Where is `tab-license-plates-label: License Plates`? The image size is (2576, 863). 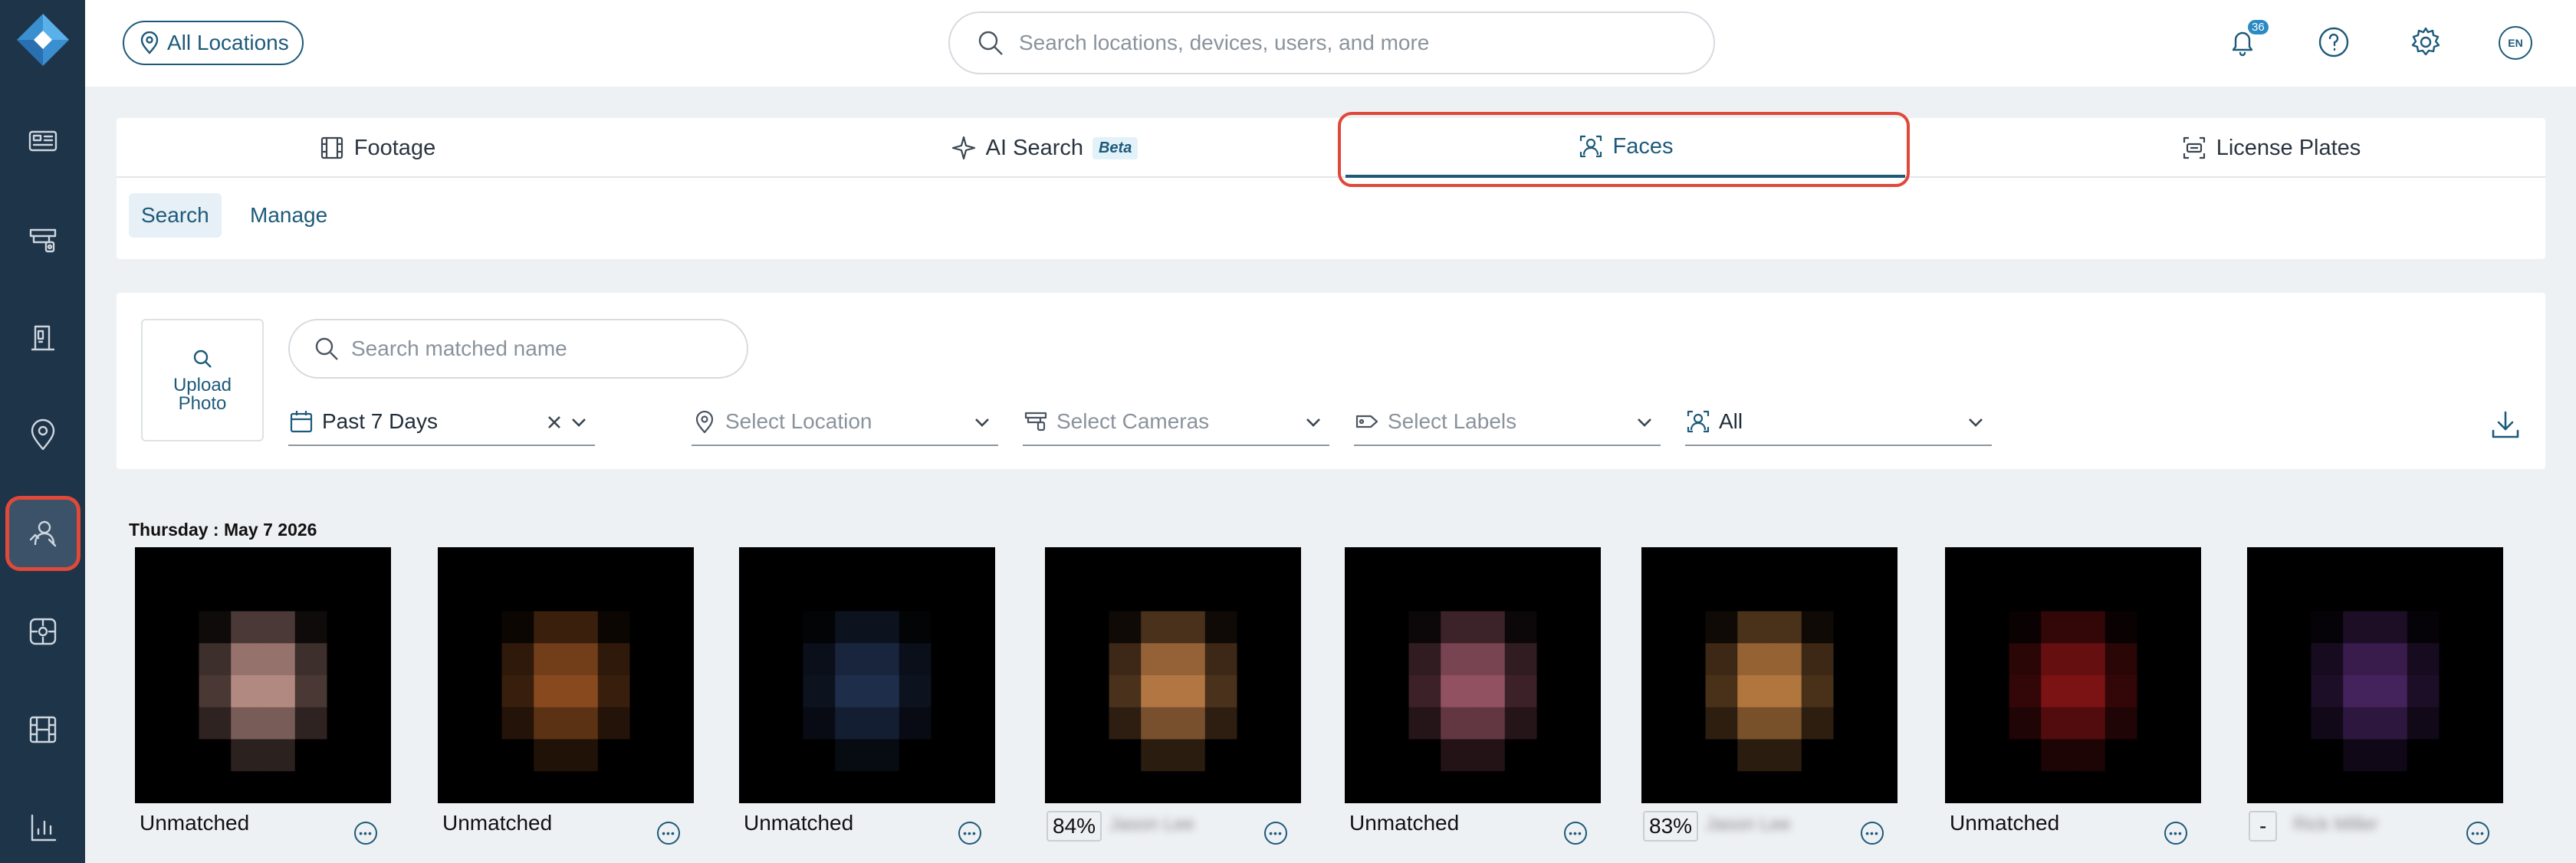
tab-license-plates-label: License Plates is located at coordinates (2288, 147).